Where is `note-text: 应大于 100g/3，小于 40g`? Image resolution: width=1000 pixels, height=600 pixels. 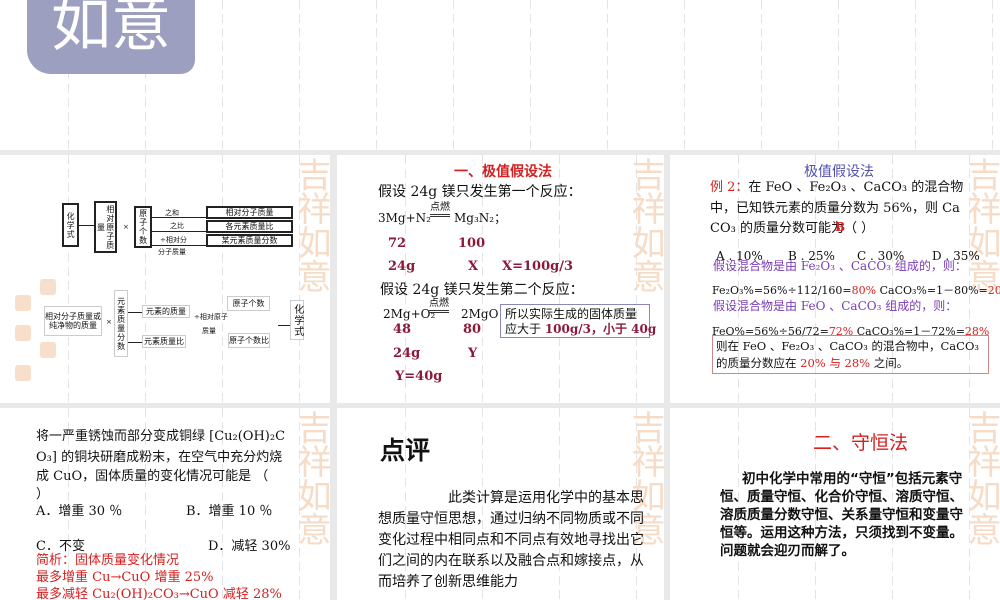
note-text: 应大于 100g/3，小于 40g is located at coordinates (580, 329).